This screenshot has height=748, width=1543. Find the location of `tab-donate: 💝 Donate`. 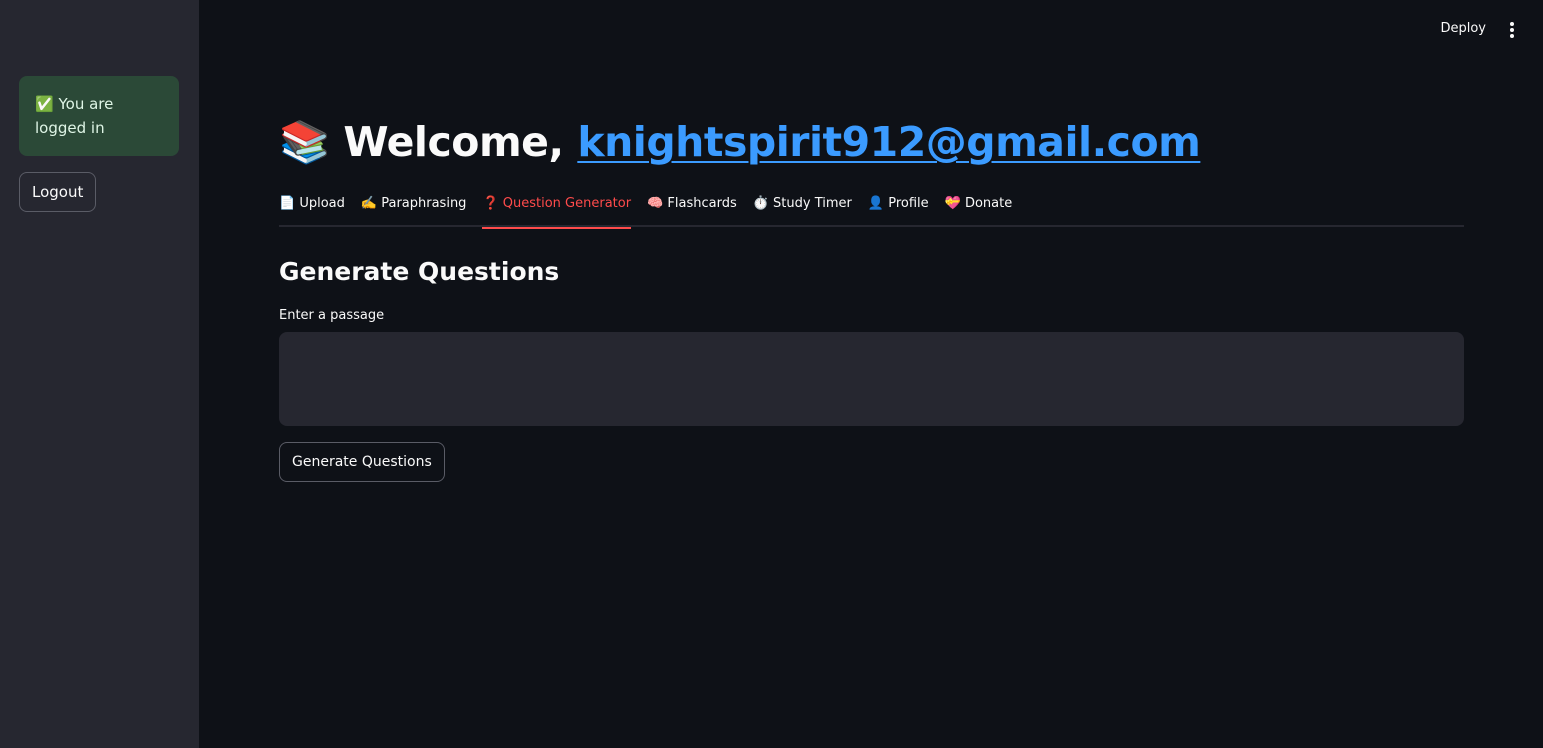

tab-donate: 💝 Donate is located at coordinates (979, 208).